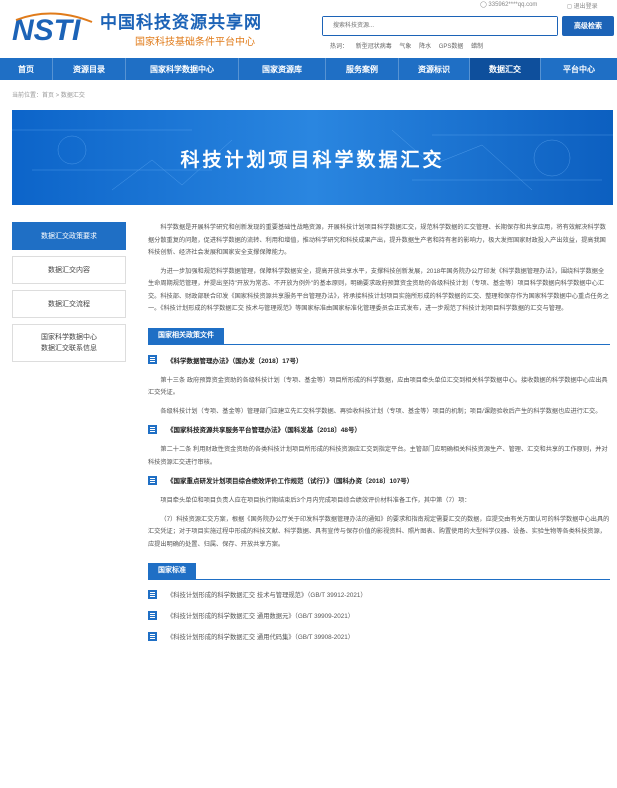 The height and width of the screenshot is (788, 617). What do you see at coordinates (374, 47) in the screenshot?
I see `hot-word: 新型冠状病毒` at bounding box center [374, 47].